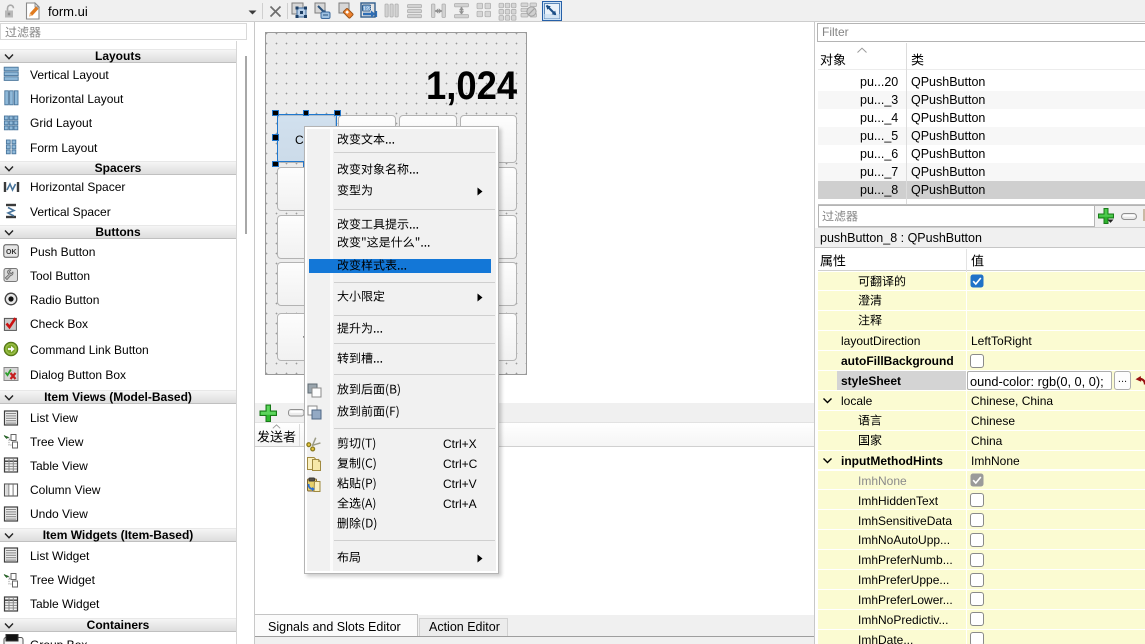 The image size is (1145, 644). Describe the element at coordinates (367, 10) in the screenshot. I see `svg-text: 123` at that location.